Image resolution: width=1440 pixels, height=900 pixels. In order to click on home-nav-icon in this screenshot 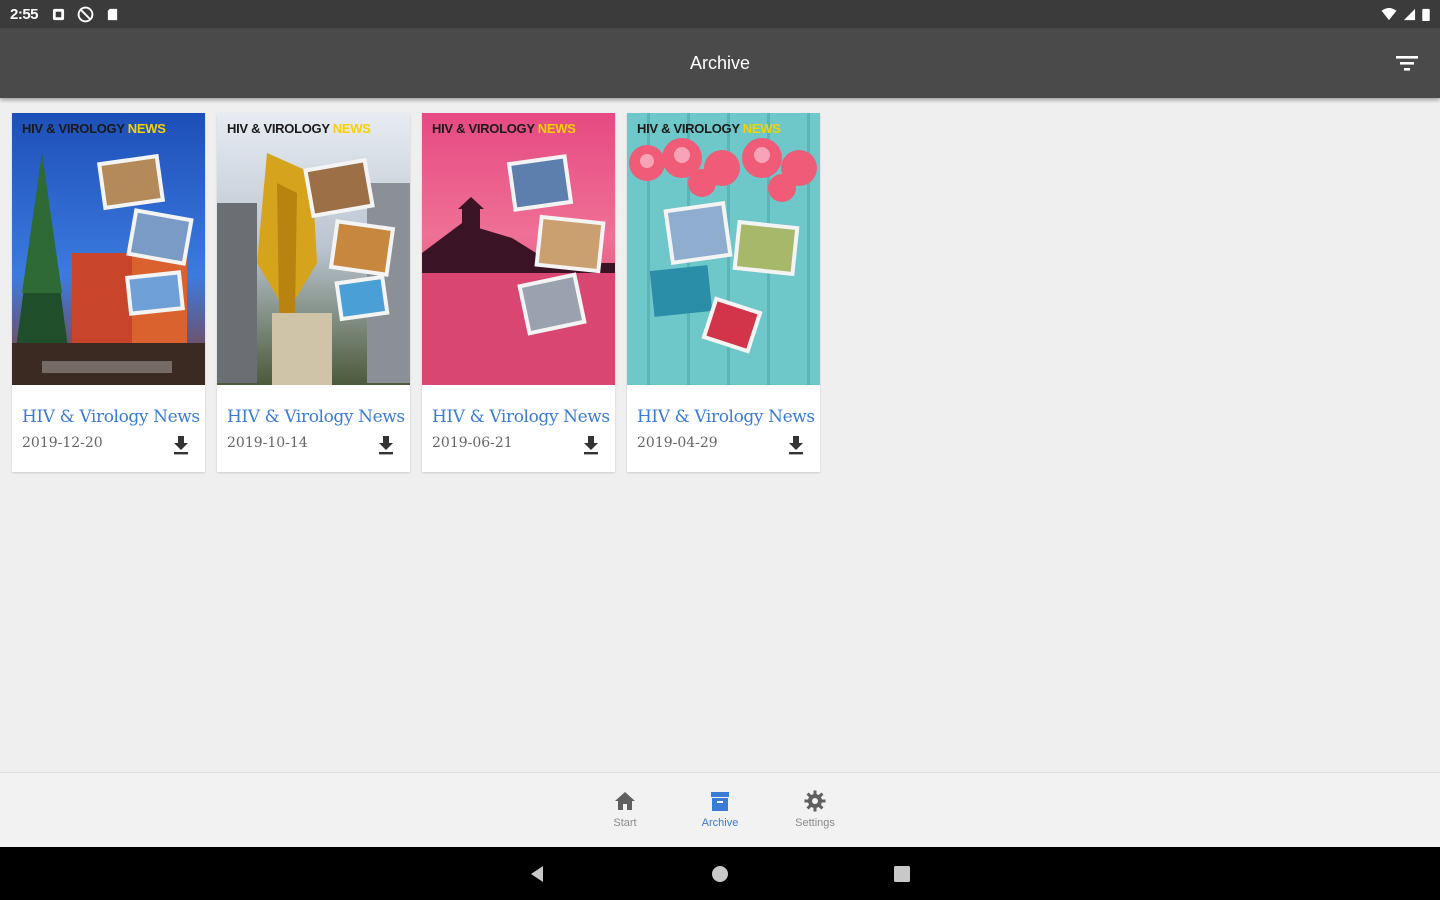, I will do `click(720, 874)`.